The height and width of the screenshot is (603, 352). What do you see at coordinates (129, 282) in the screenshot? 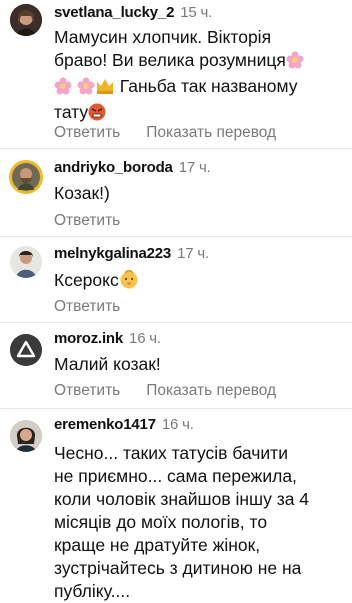
I see `baby-face-emoji-icon` at bounding box center [129, 282].